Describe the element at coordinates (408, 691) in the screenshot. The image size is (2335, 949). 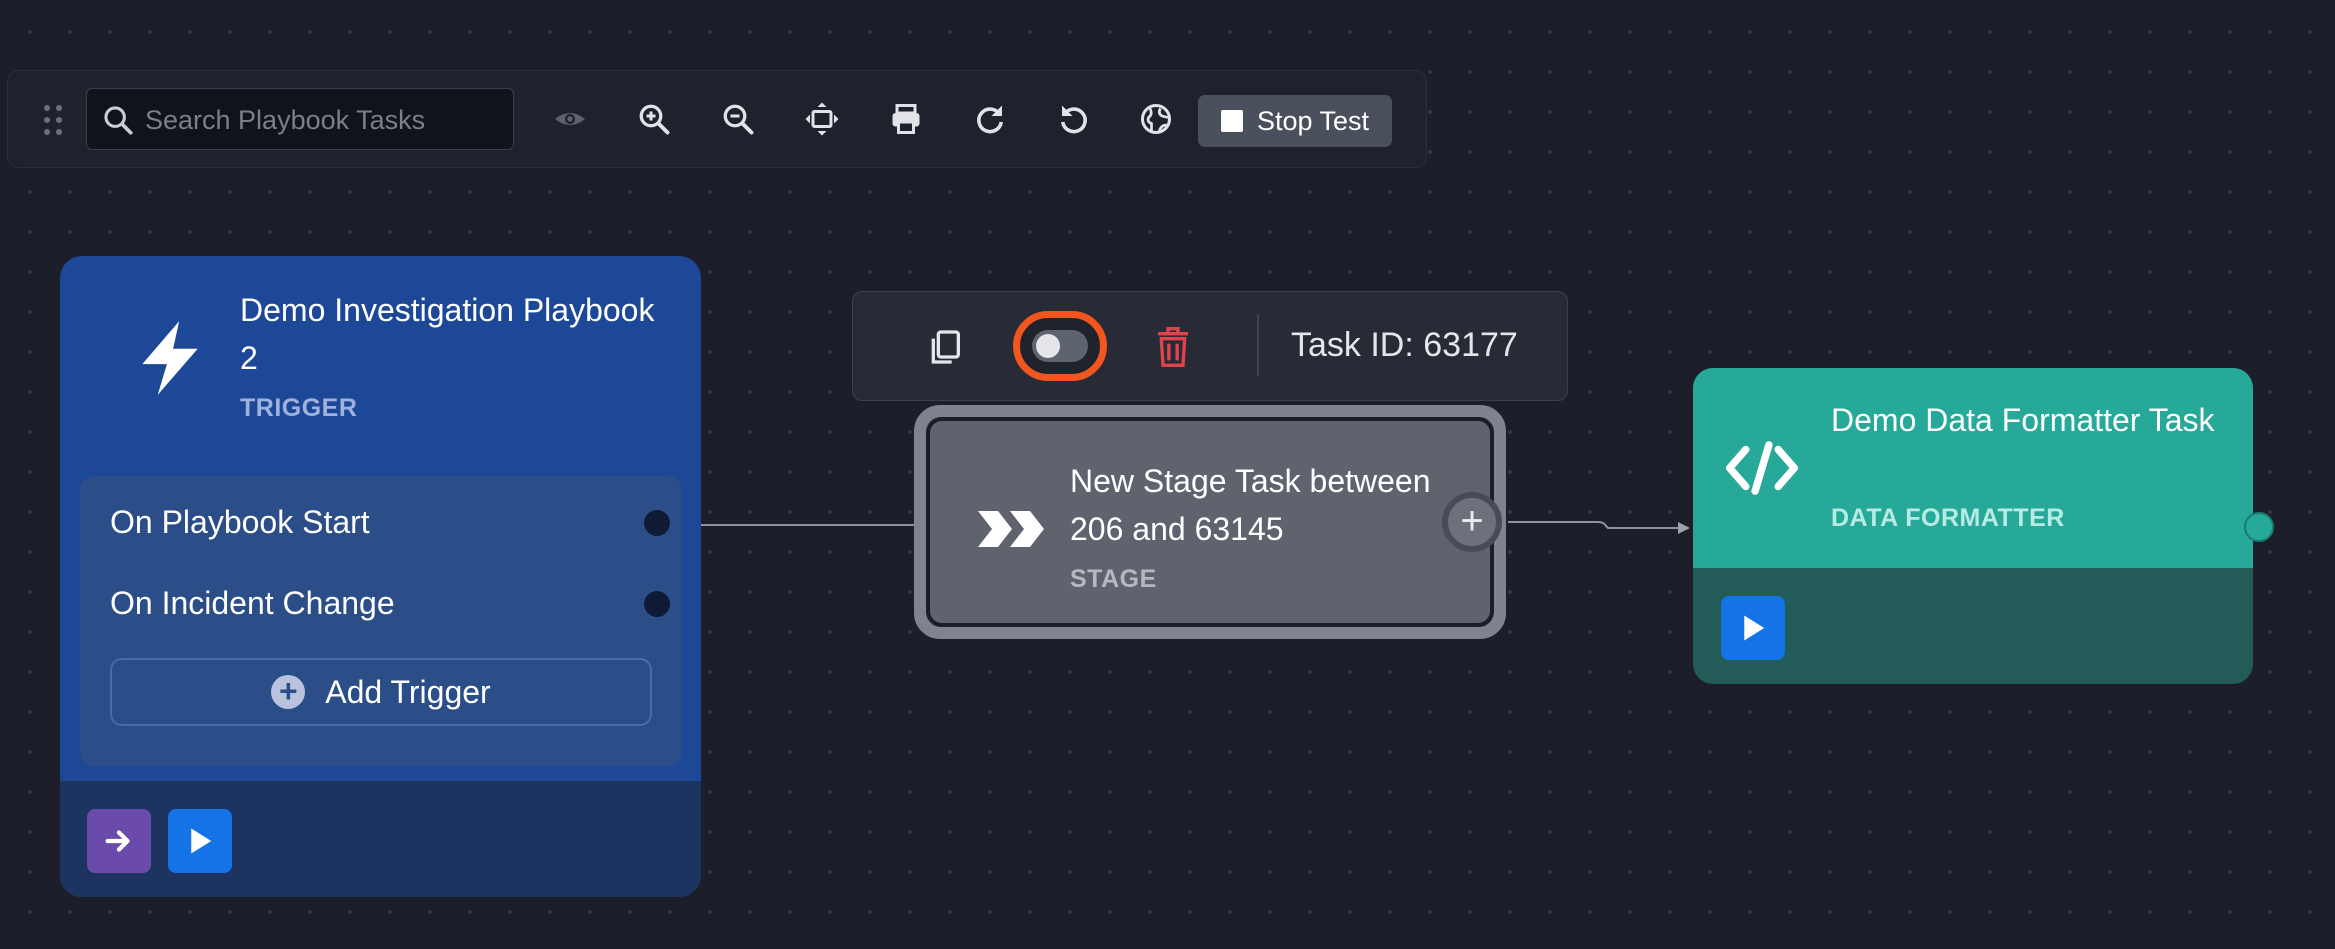
I see `add-trigger-label: Add Trigger` at that location.